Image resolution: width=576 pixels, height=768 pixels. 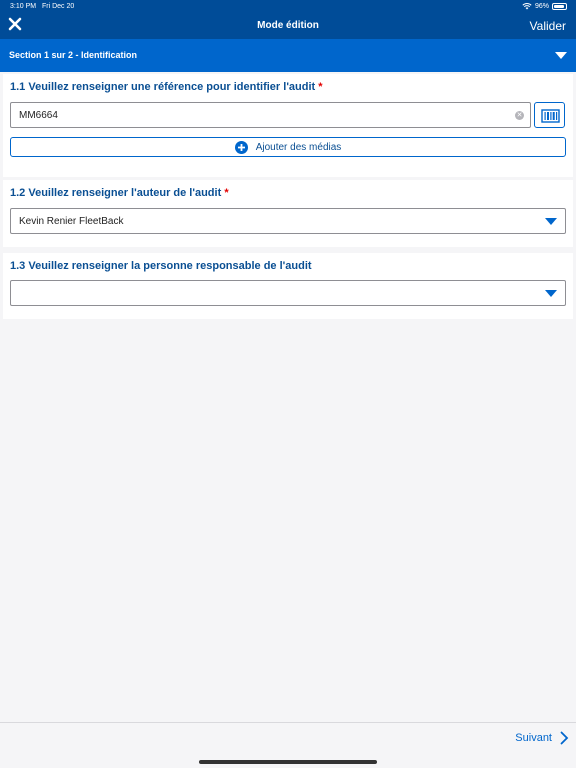 What do you see at coordinates (298, 147) in the screenshot?
I see `add-media-label: Ajouter des médias` at bounding box center [298, 147].